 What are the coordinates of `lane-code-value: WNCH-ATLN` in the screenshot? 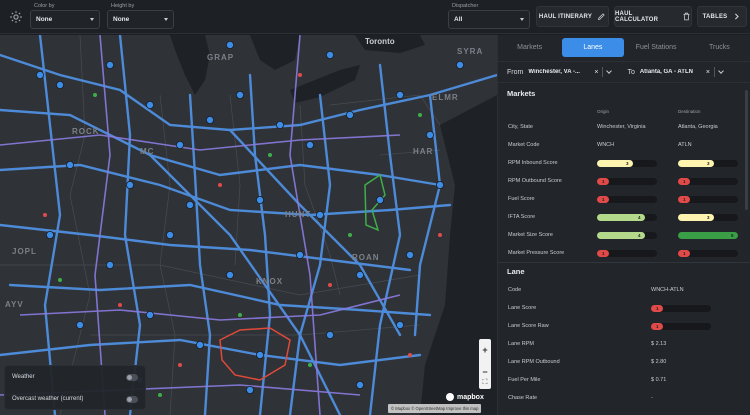 It's located at (667, 290).